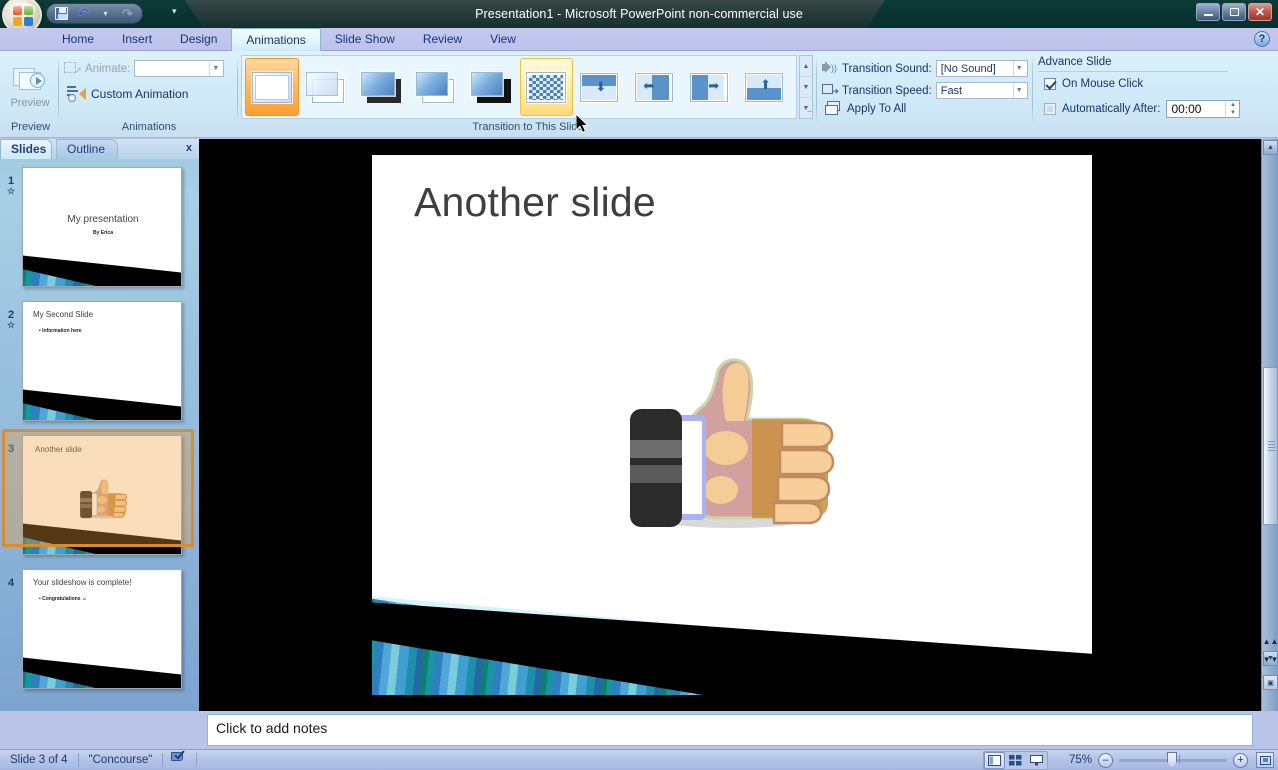 This screenshot has height=770, width=1278. I want to click on stepper-buttons: ▲ ▼, so click(1232, 109).